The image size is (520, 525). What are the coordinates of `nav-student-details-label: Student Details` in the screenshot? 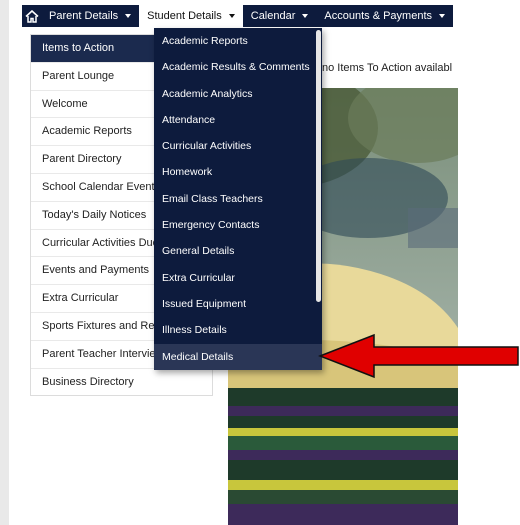 It's located at (184, 16).